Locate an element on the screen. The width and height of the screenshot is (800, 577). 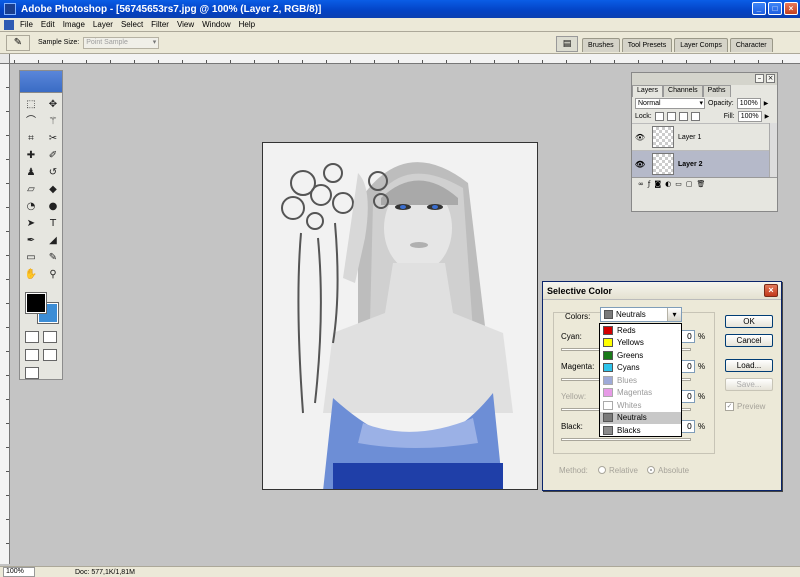
fill-field: 100% is located at coordinates (749, 116).